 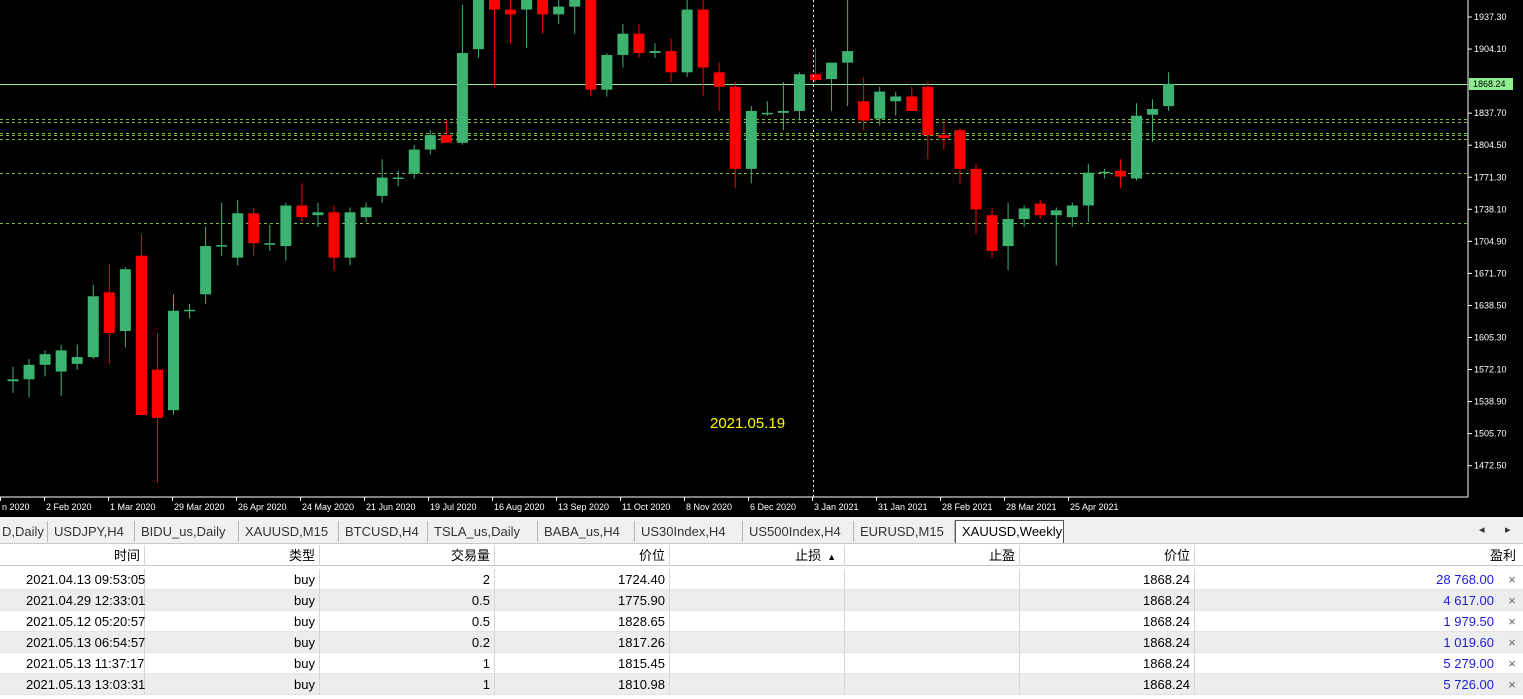 I want to click on cell-price: 1724.40, so click(x=582, y=579).